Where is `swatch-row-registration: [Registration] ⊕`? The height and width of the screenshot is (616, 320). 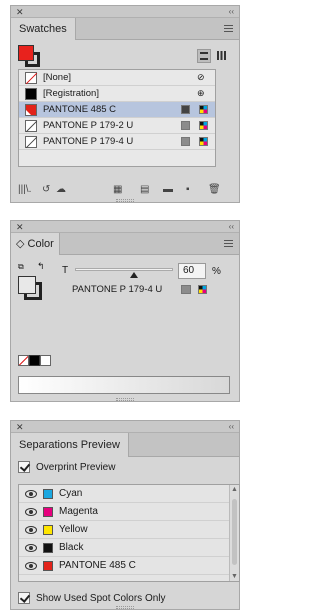 swatch-row-registration: [Registration] ⊕ is located at coordinates (117, 94).